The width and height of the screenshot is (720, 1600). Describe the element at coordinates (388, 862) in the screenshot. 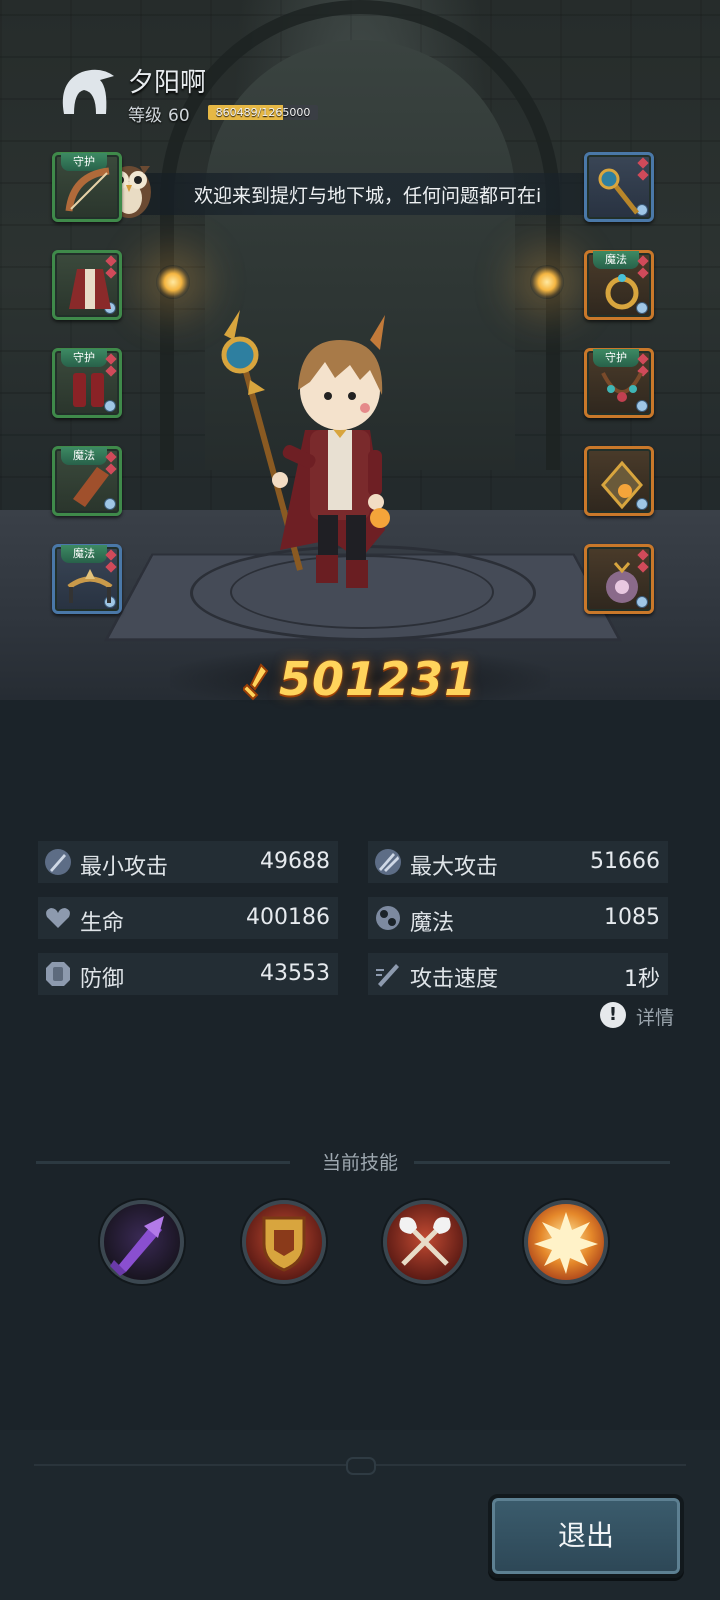

I see `max-attack-icon` at that location.